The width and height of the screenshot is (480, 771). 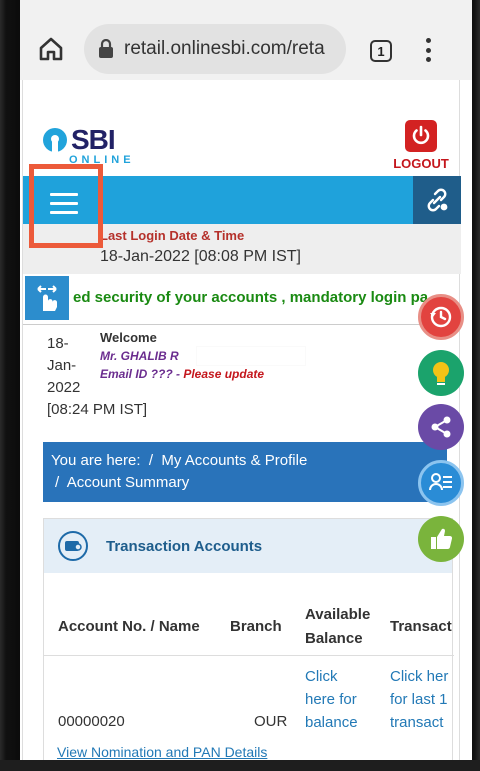 I want to click on branch-name: OUR, so click(x=271, y=721).